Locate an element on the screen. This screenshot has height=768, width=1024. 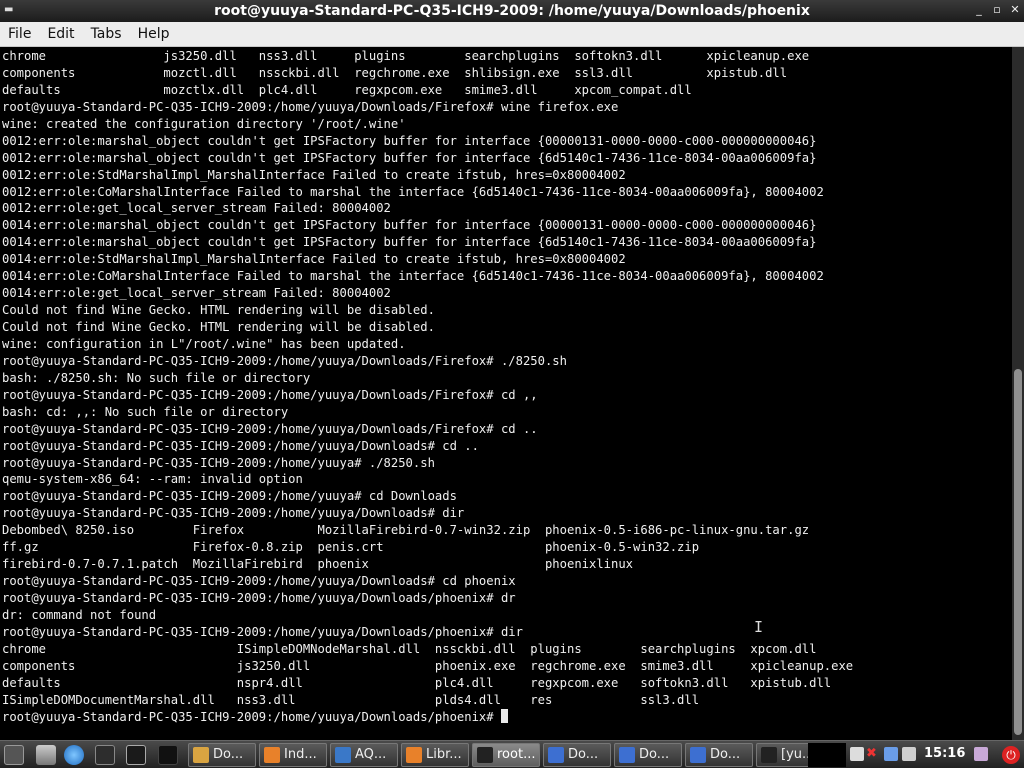
web-browser-icon is located at coordinates (74, 755).